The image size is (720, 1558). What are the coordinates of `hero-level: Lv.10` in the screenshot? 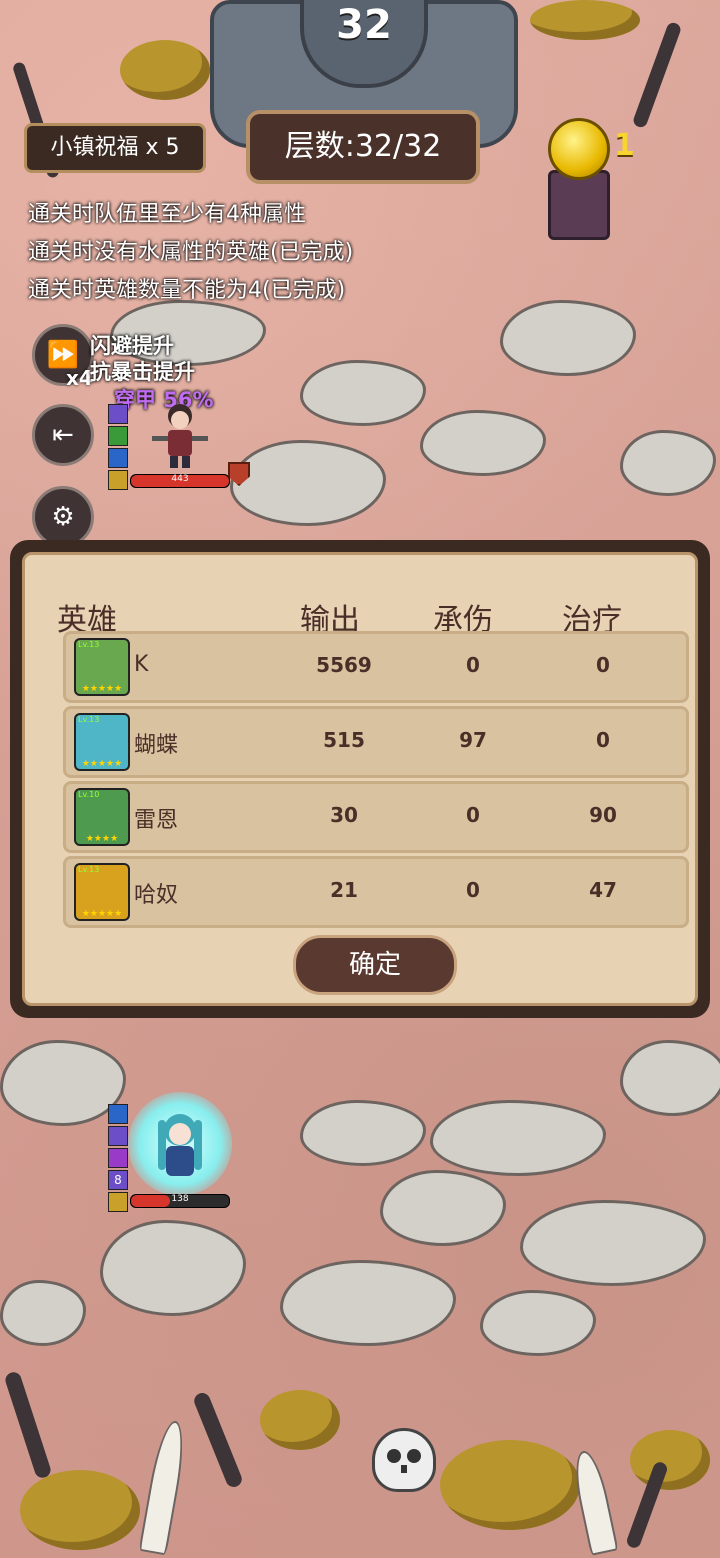 It's located at (89, 794).